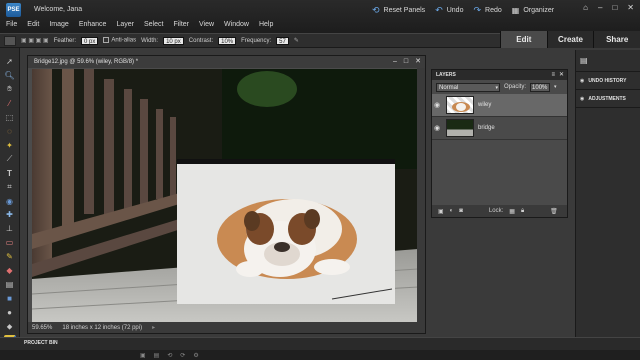  I want to click on marquee-tool-icon: ⬚, so click(10, 117).